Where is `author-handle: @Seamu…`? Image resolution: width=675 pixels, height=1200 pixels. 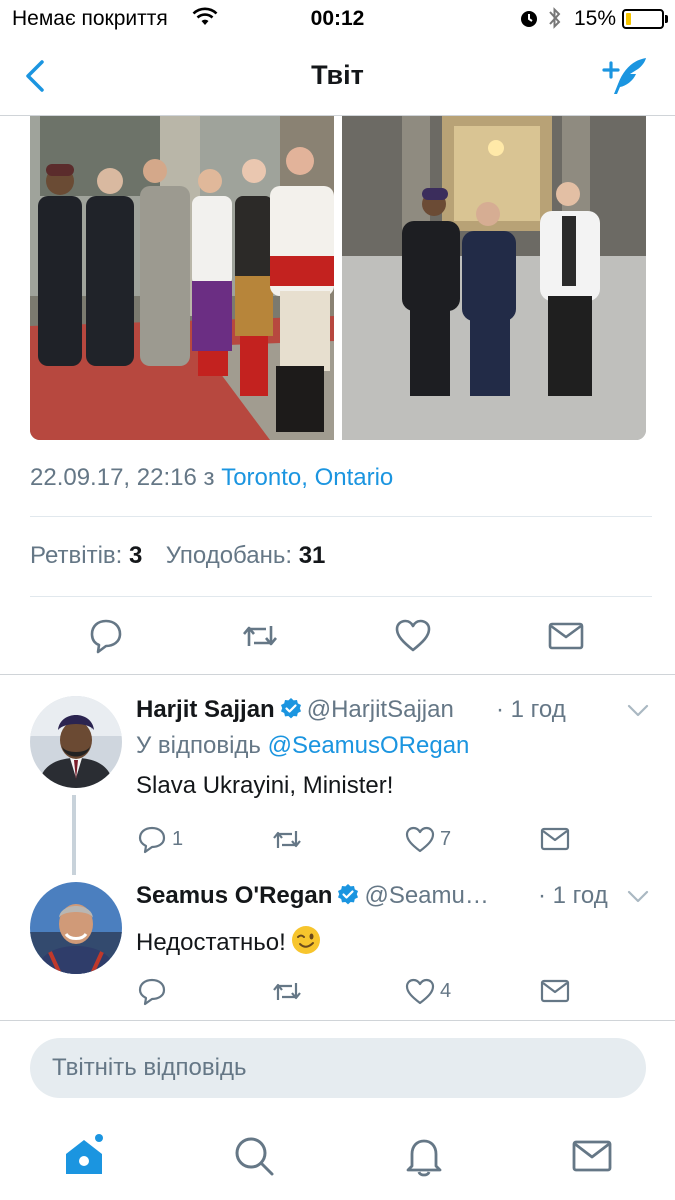 author-handle: @Seamu… is located at coordinates (426, 895).